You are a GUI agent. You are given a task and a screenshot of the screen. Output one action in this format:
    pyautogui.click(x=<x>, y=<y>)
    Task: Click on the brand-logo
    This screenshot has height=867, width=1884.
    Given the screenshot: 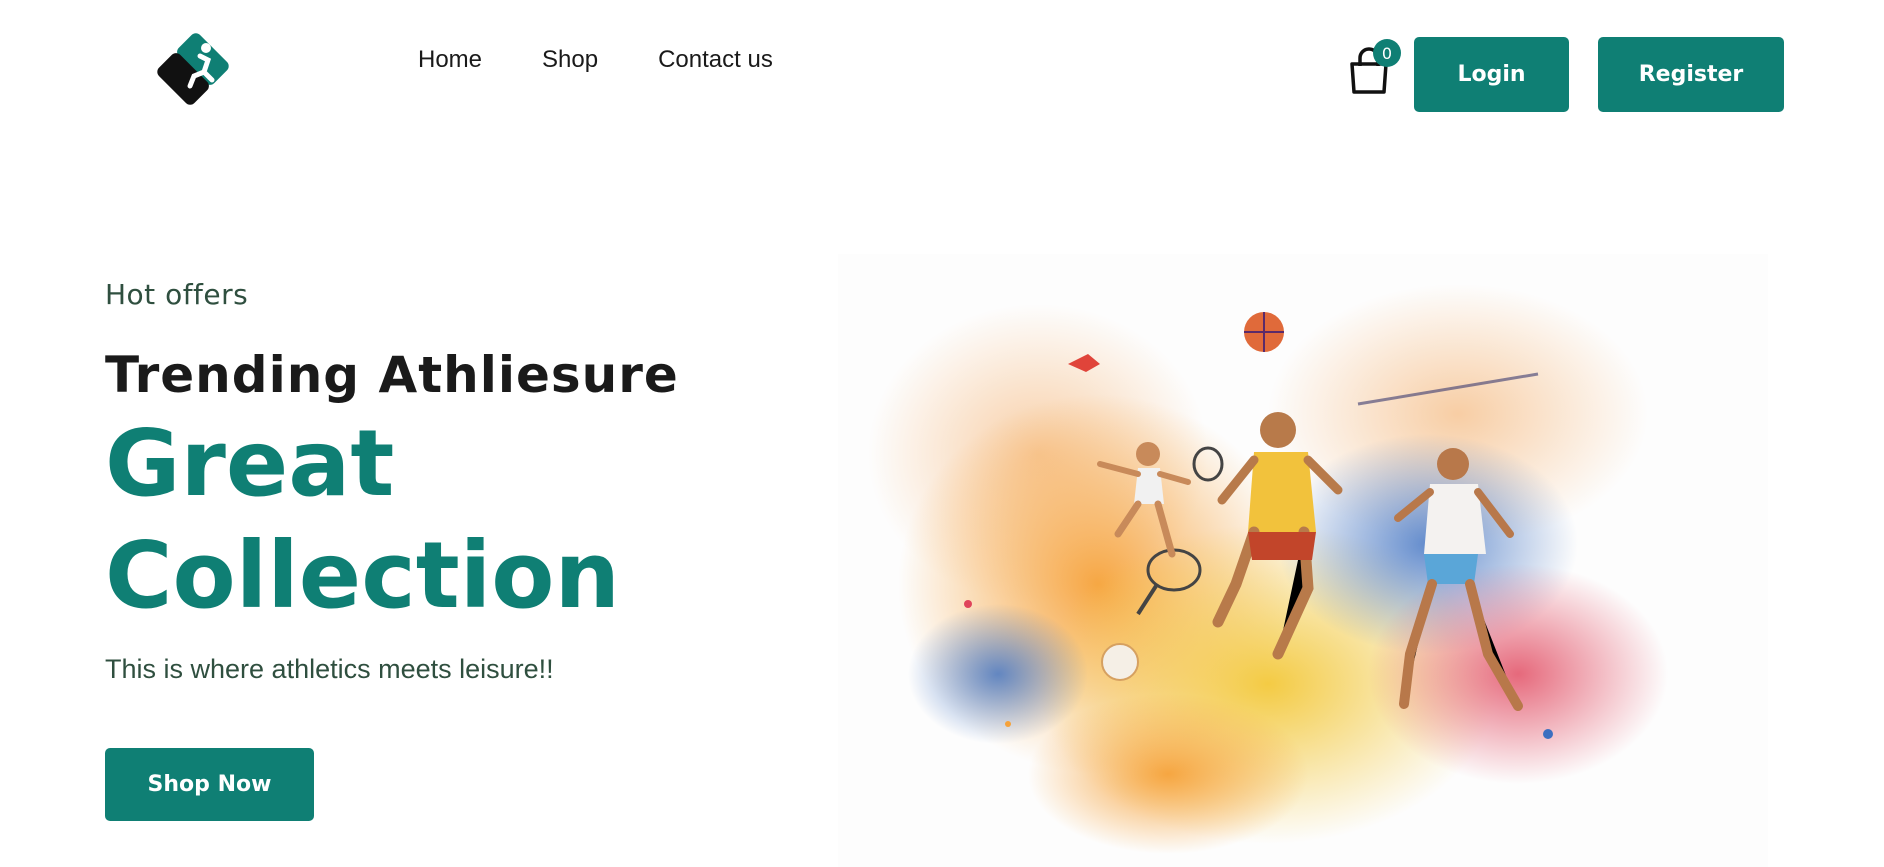 What is the action you would take?
    pyautogui.click(x=193, y=69)
    